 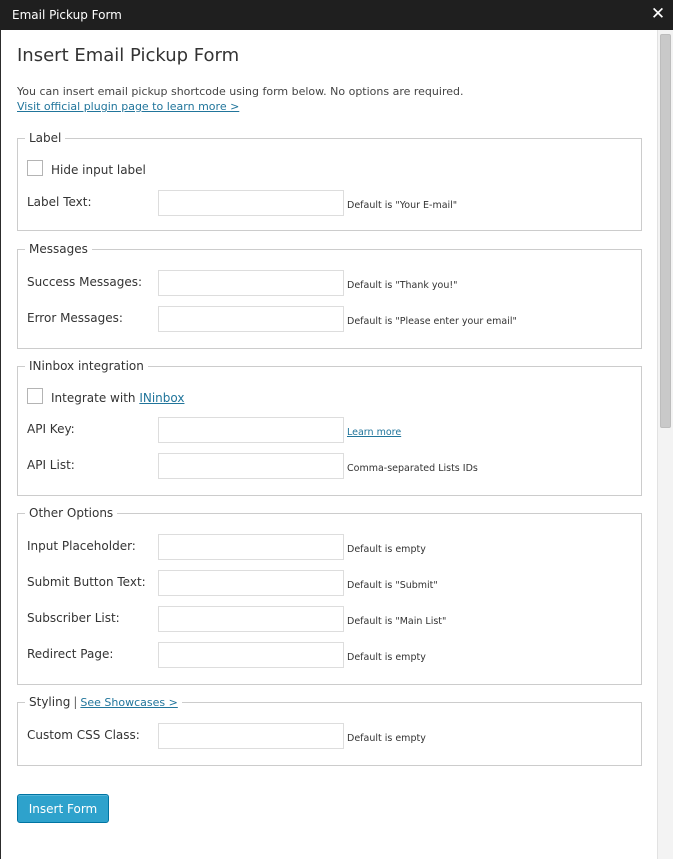 I want to click on api-list-label: API List:, so click(x=51, y=465).